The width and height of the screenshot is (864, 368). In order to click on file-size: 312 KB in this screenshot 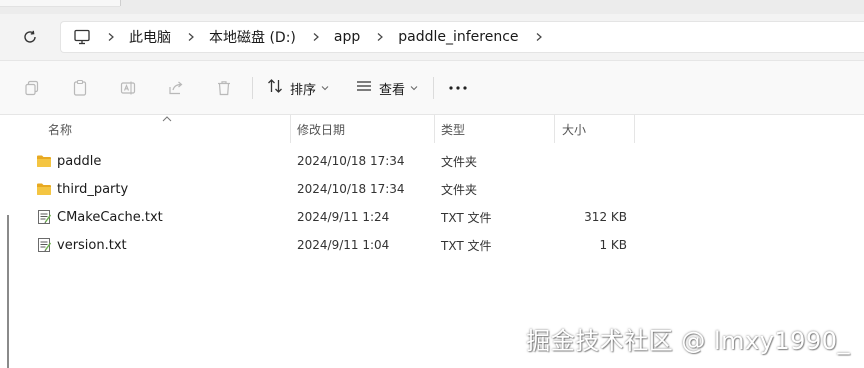, I will do `click(605, 217)`.